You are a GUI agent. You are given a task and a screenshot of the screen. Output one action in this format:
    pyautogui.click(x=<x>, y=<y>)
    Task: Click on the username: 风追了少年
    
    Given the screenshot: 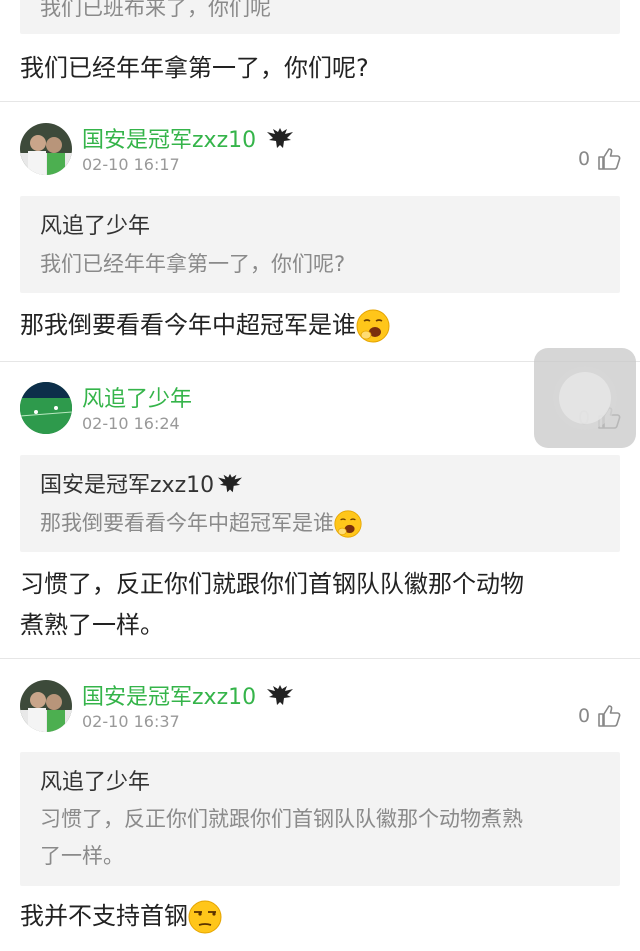 What is the action you would take?
    pyautogui.click(x=137, y=397)
    